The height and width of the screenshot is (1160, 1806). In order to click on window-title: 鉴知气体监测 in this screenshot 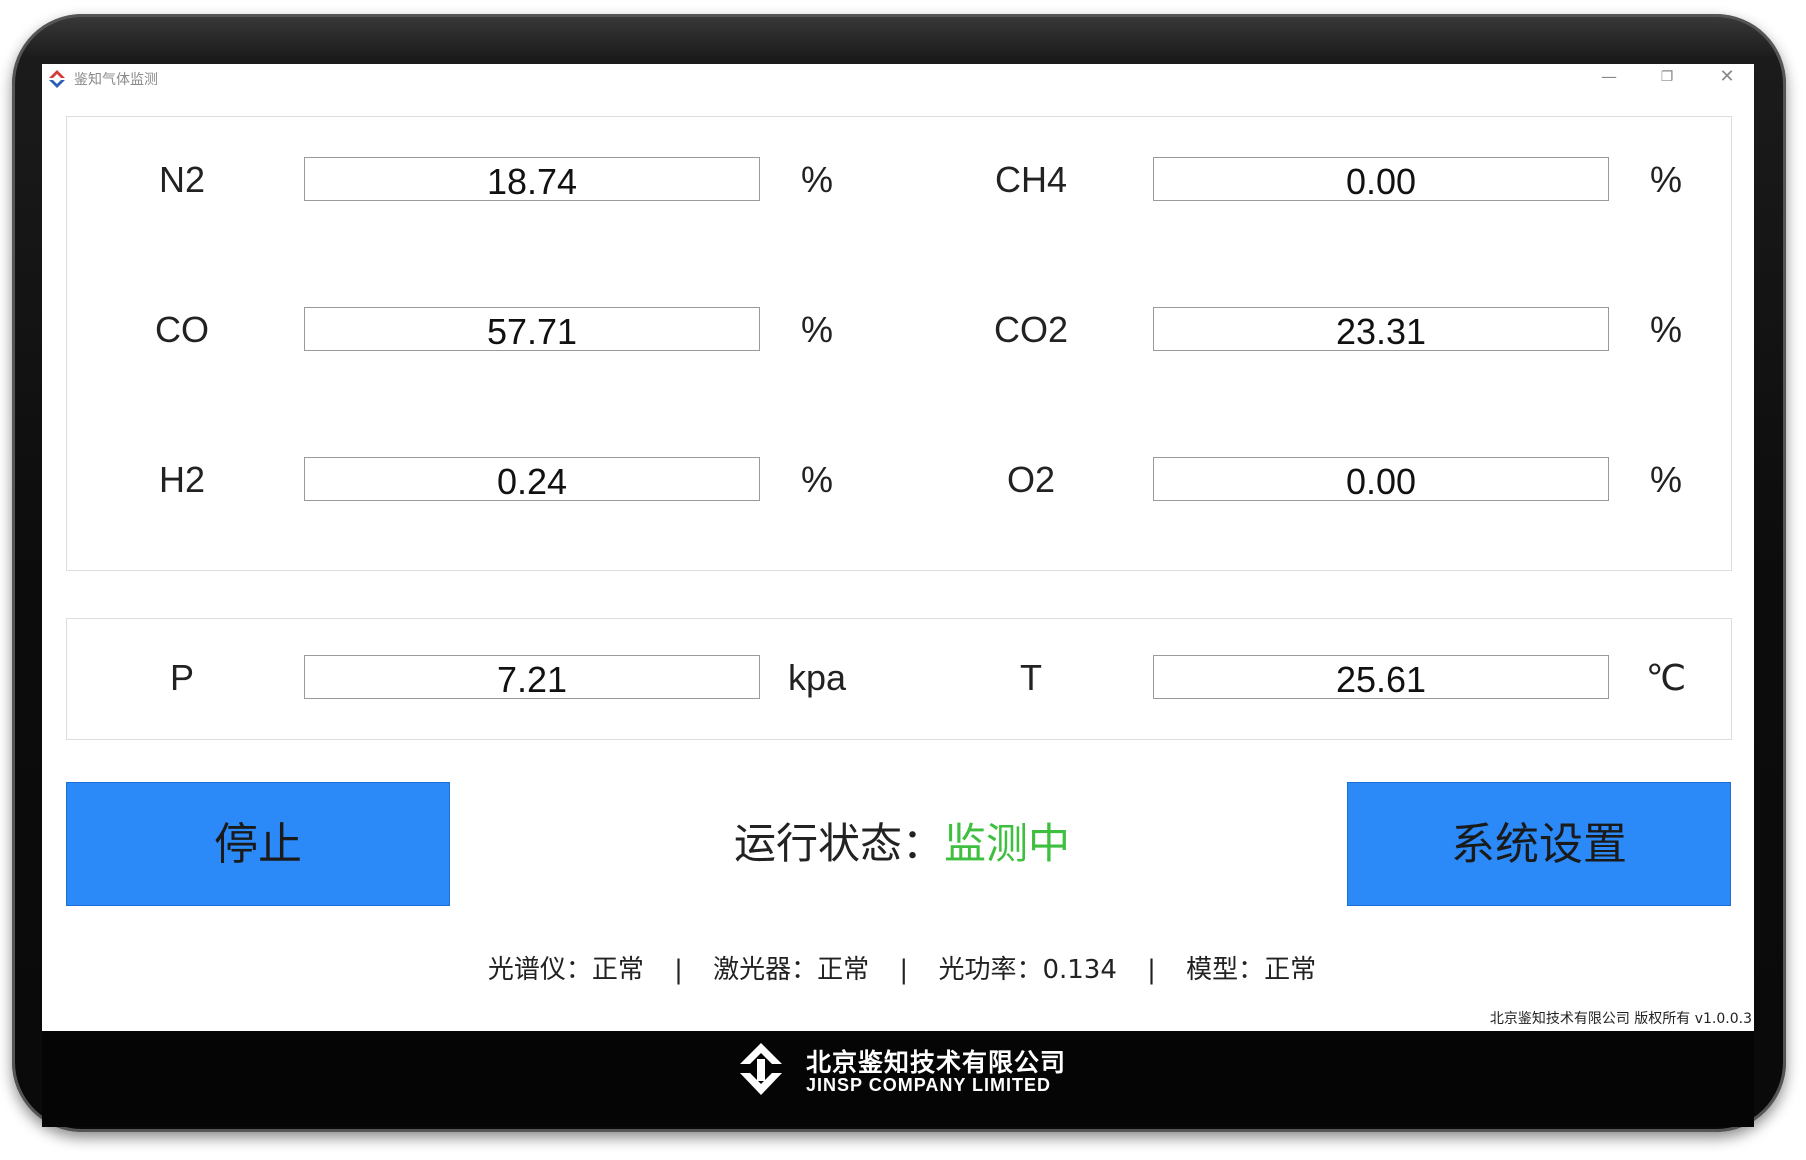, I will do `click(116, 80)`.